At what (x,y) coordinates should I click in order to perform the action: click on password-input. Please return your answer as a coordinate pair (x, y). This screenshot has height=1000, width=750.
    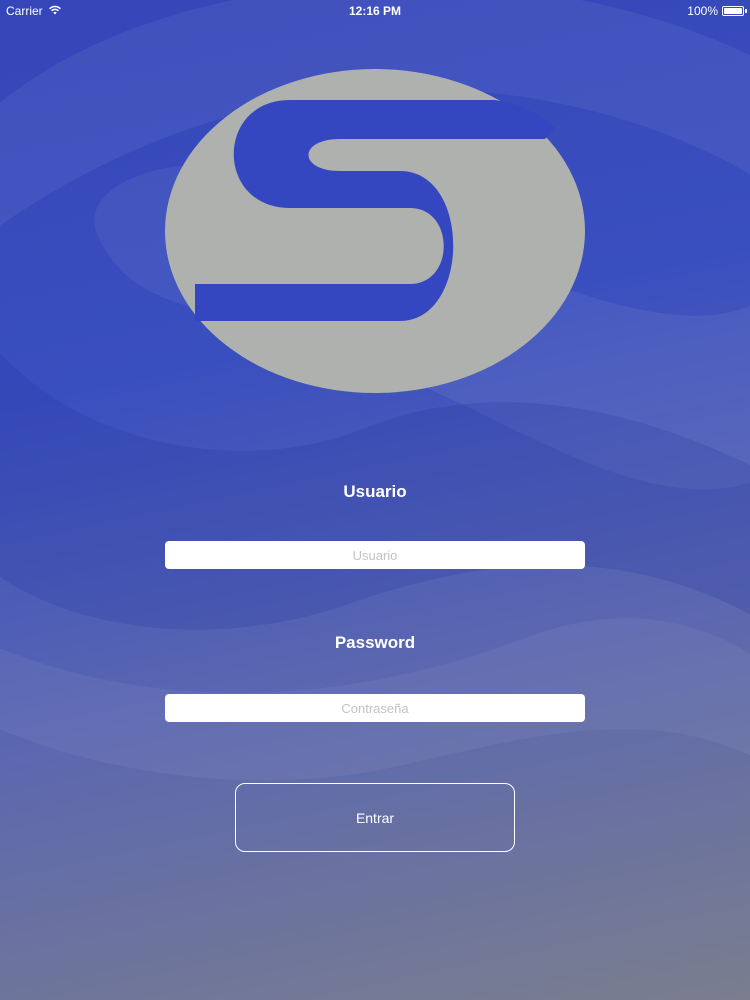
    Looking at the image, I should click on (375, 708).